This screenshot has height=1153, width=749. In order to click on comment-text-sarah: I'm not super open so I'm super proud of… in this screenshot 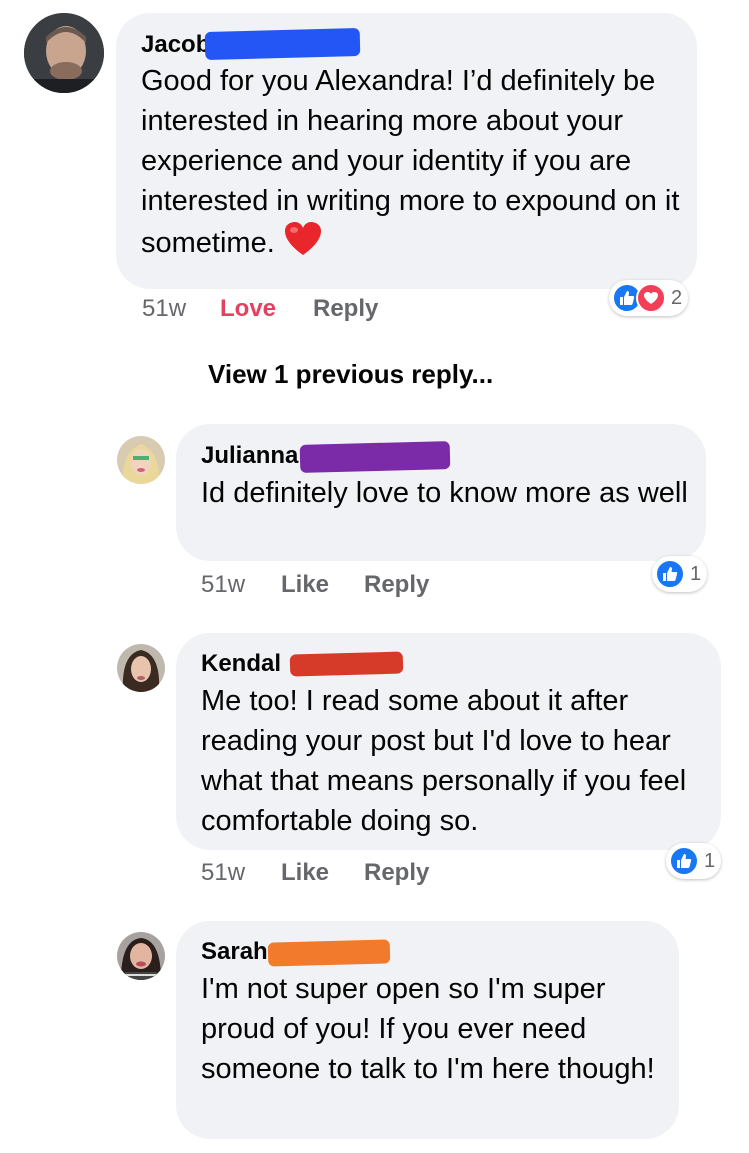, I will do `click(428, 1029)`.